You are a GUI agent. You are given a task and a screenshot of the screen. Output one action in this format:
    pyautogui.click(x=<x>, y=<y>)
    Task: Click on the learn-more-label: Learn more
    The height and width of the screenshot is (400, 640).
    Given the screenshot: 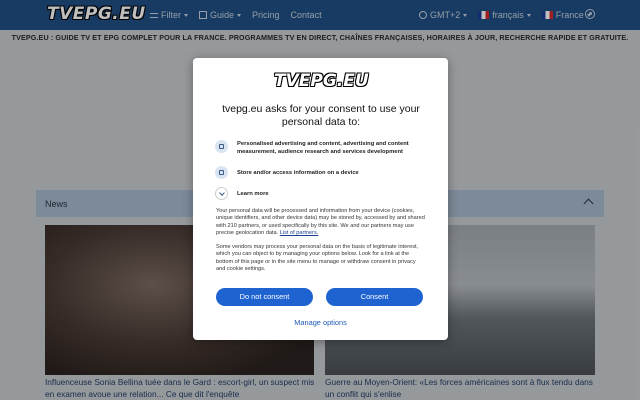 What is the action you would take?
    pyautogui.click(x=253, y=193)
    